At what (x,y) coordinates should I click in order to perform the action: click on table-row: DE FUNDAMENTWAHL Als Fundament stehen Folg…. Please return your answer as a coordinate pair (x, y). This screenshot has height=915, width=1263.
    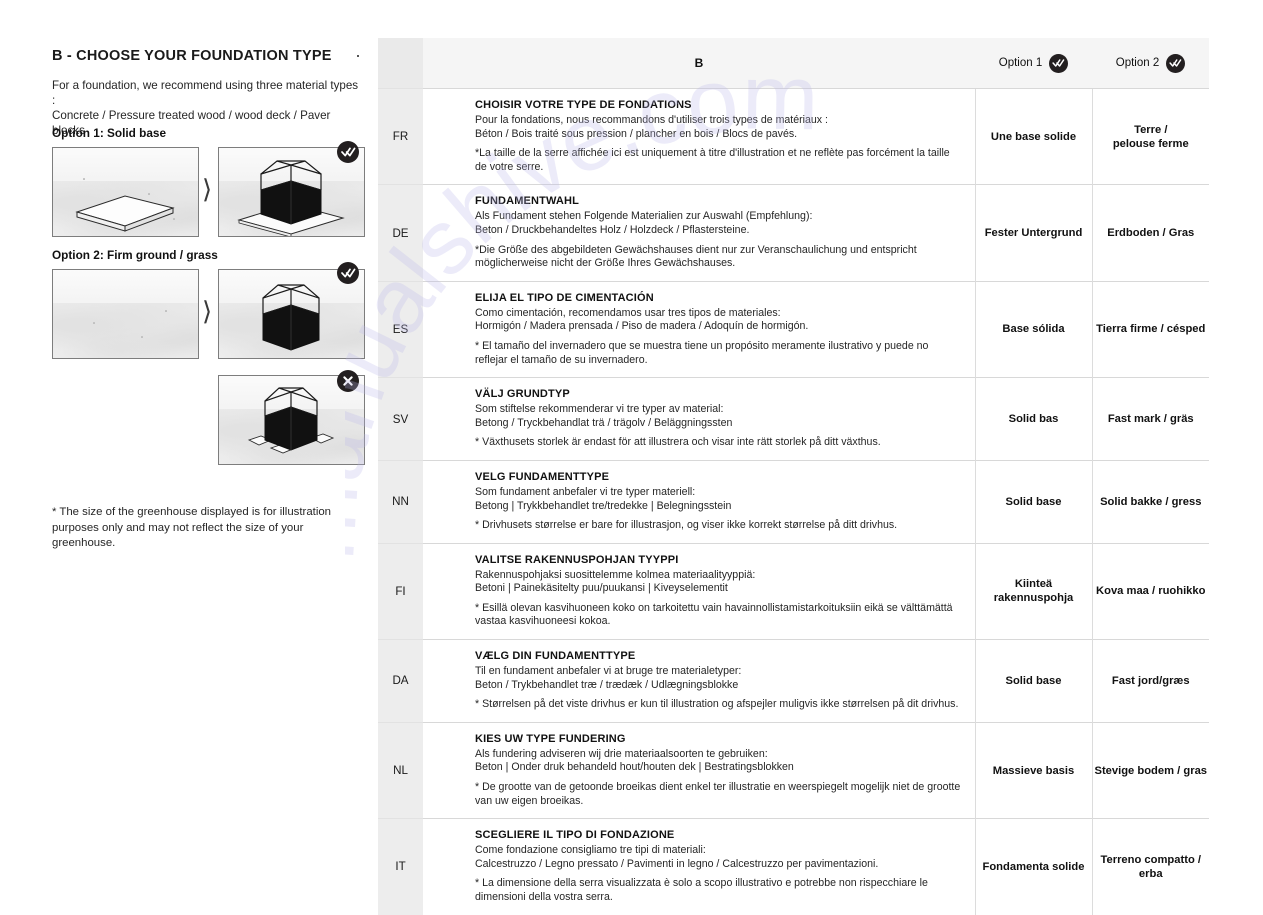
    Looking at the image, I should click on (793, 233).